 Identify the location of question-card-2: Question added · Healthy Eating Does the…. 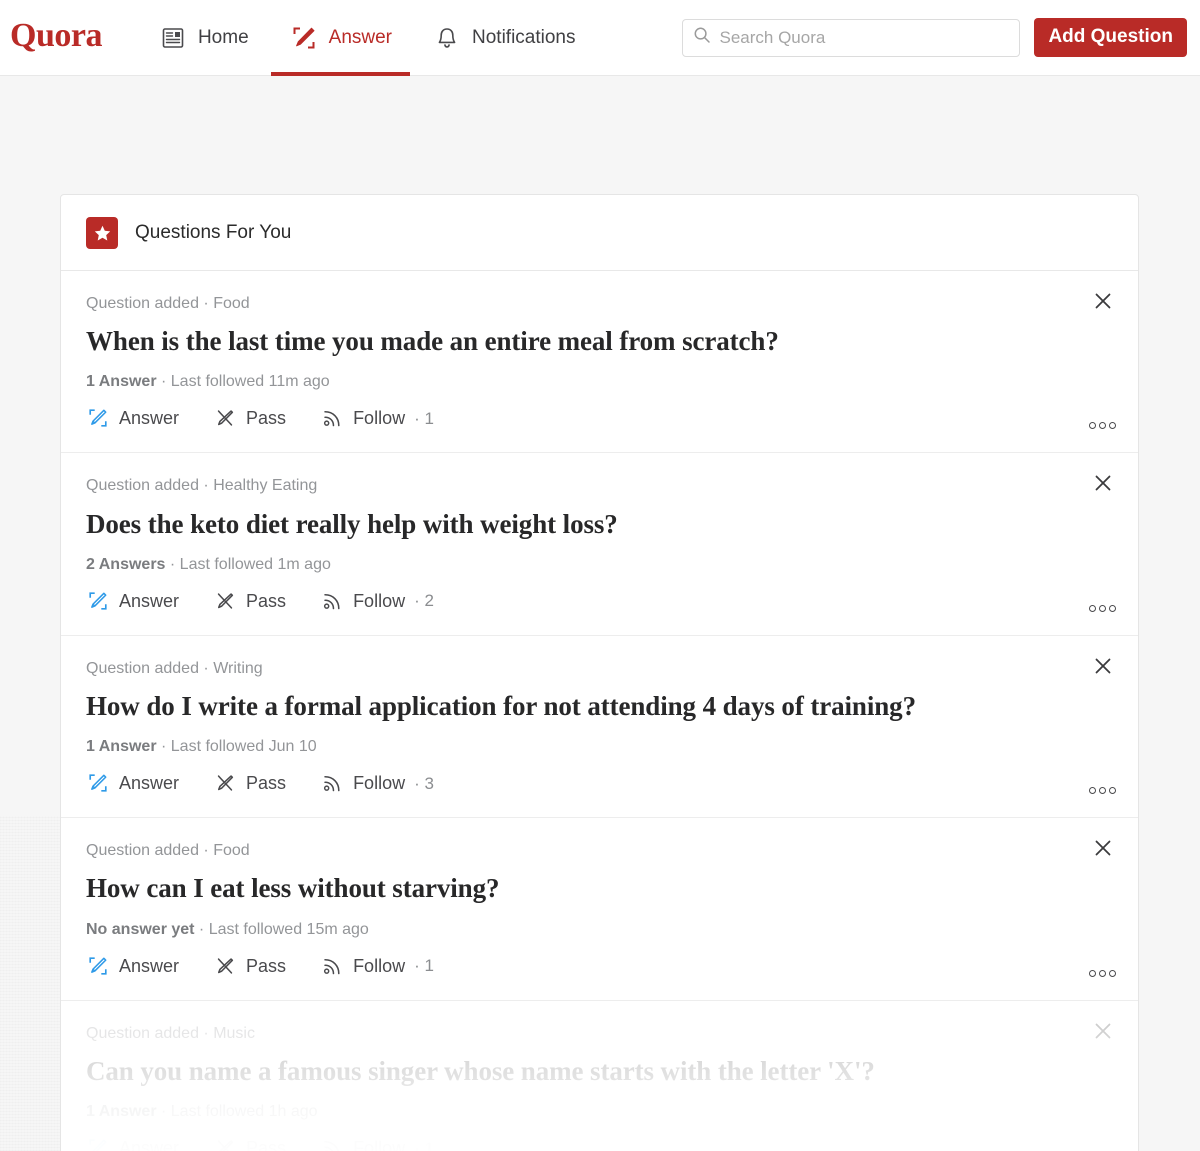
(599, 544).